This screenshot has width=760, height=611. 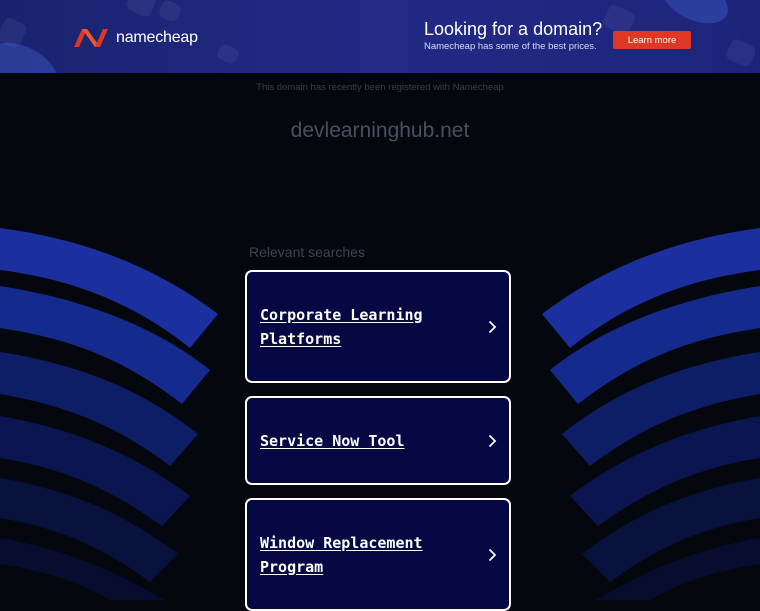 What do you see at coordinates (380, 130) in the screenshot?
I see `domain-name: devlearninghub.net` at bounding box center [380, 130].